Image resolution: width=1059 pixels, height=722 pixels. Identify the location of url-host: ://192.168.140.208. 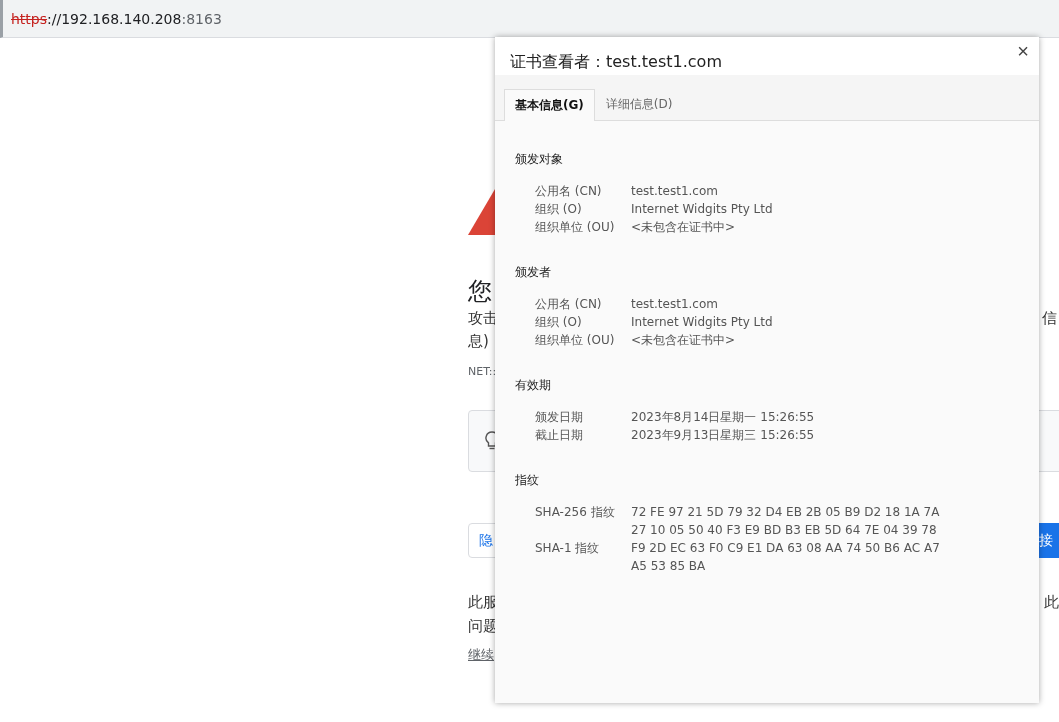
(114, 18).